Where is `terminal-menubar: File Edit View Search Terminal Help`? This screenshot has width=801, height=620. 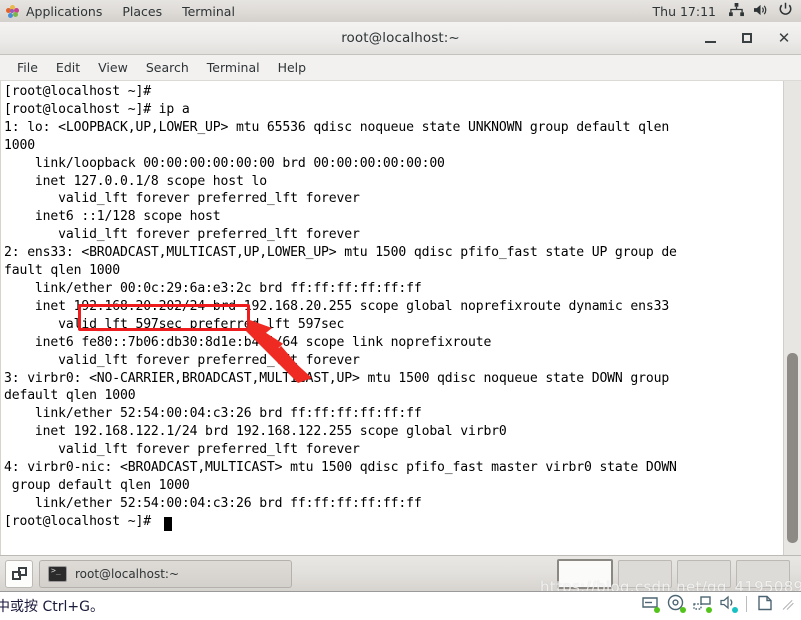 terminal-menubar: File Edit View Search Terminal Help is located at coordinates (400, 68).